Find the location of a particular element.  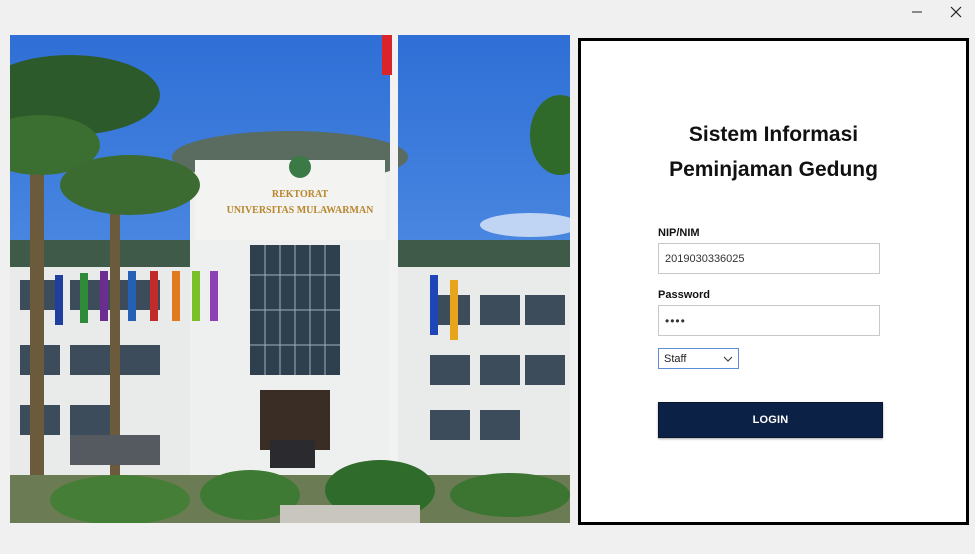

title-bar is located at coordinates (487, 14).